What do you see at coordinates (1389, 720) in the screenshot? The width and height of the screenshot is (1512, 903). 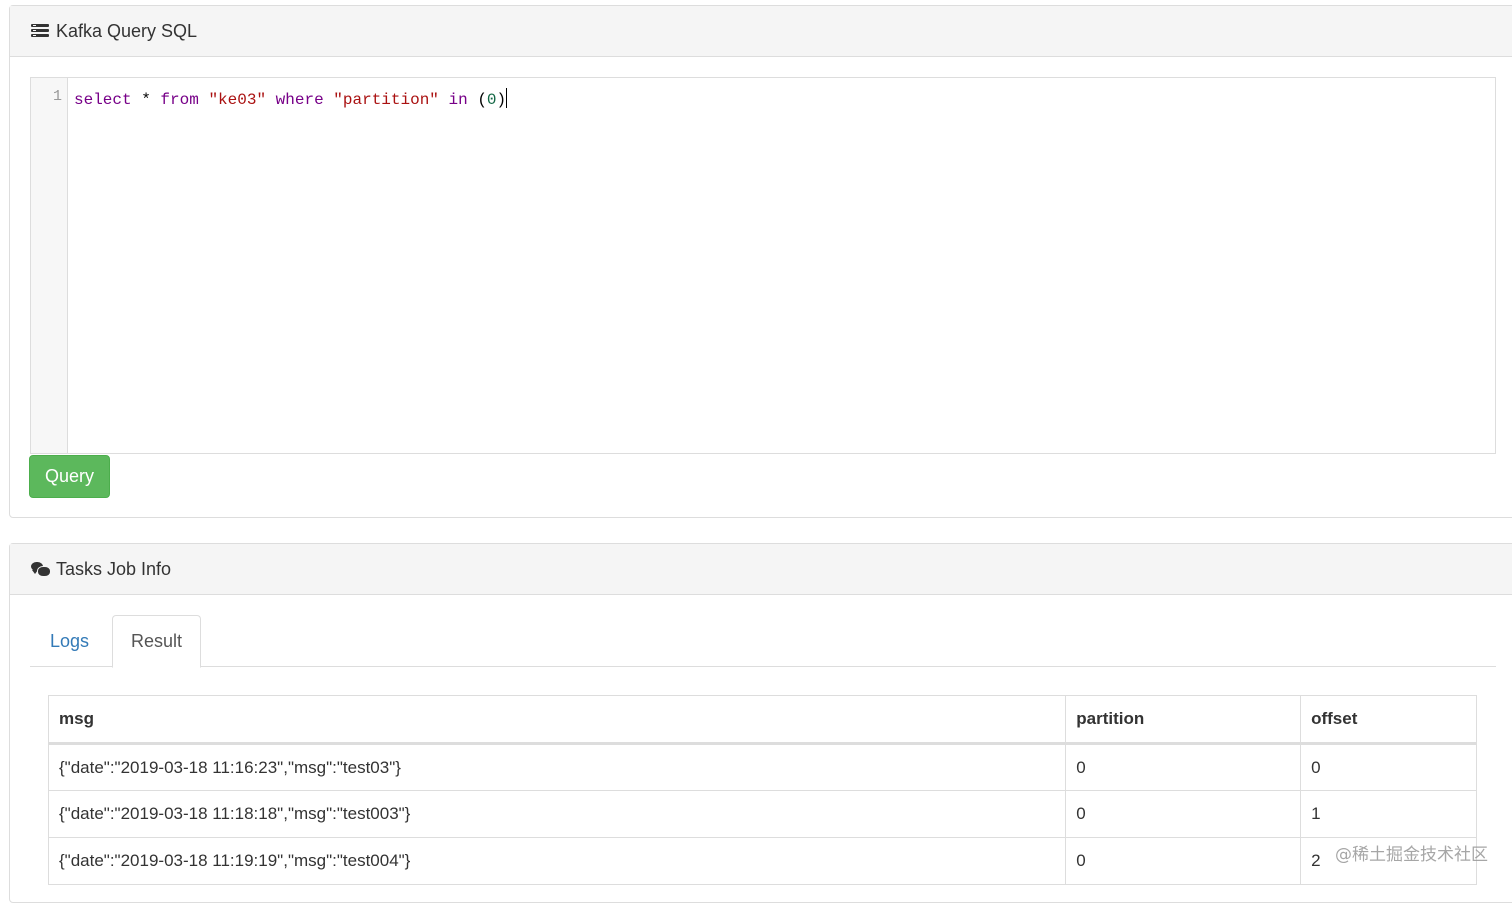 I see `column-header-offset: offset` at bounding box center [1389, 720].